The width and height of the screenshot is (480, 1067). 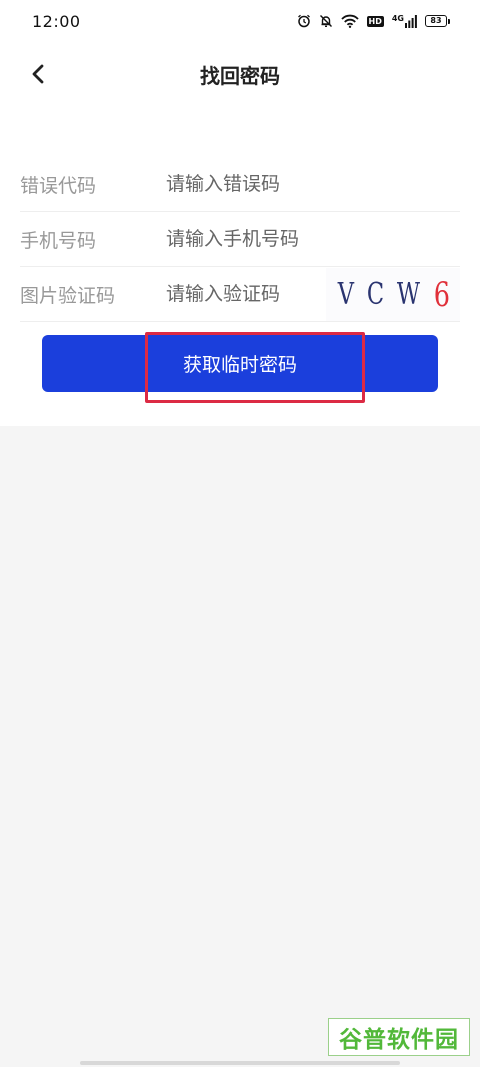 I want to click on error-code-input, so click(x=266, y=184).